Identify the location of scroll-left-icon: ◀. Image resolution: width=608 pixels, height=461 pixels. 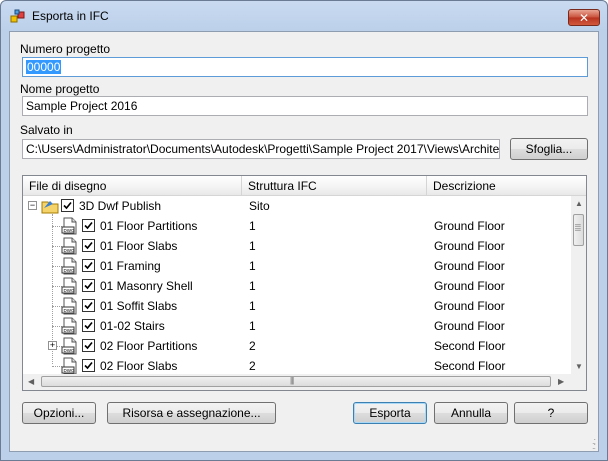
(31, 381).